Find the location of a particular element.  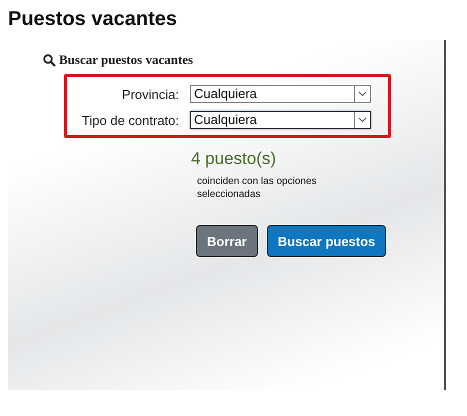

page-title: Puestos vacantes is located at coordinates (92, 19).